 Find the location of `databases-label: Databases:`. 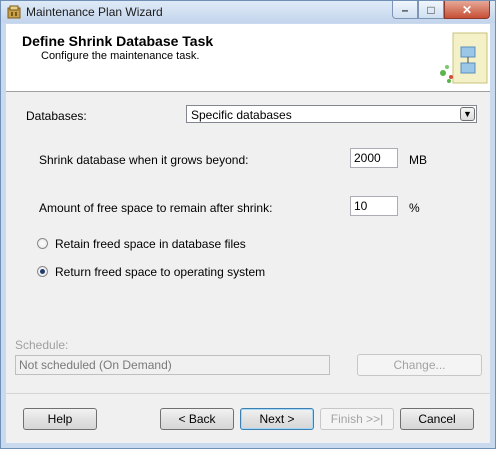

databases-label: Databases: is located at coordinates (56, 116).